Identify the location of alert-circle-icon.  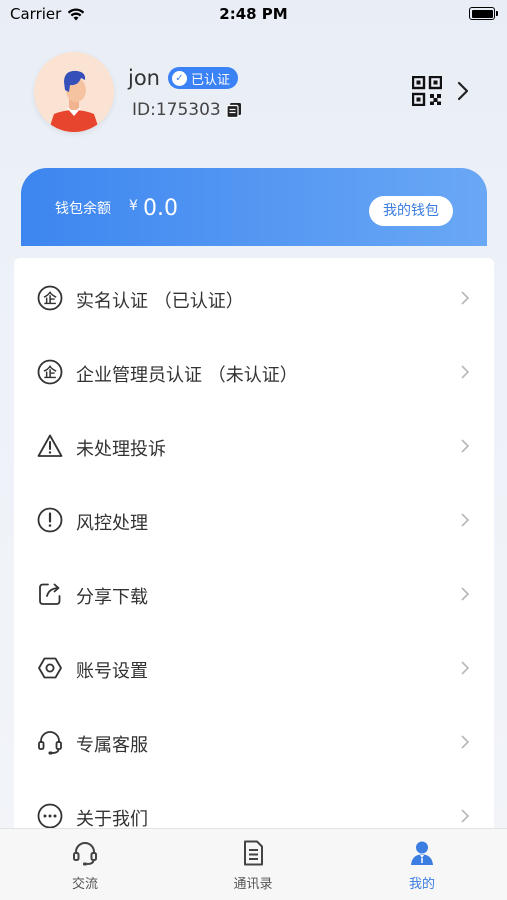
(50, 520).